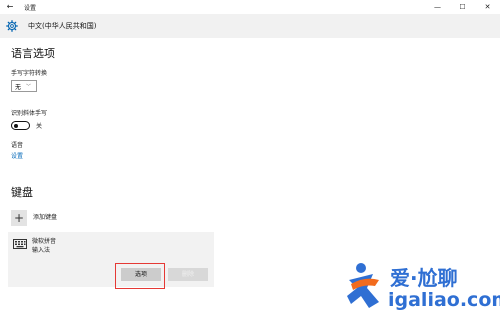 The width and height of the screenshot is (500, 326). I want to click on page-title: 中文(中华人民共和国), so click(62, 26).